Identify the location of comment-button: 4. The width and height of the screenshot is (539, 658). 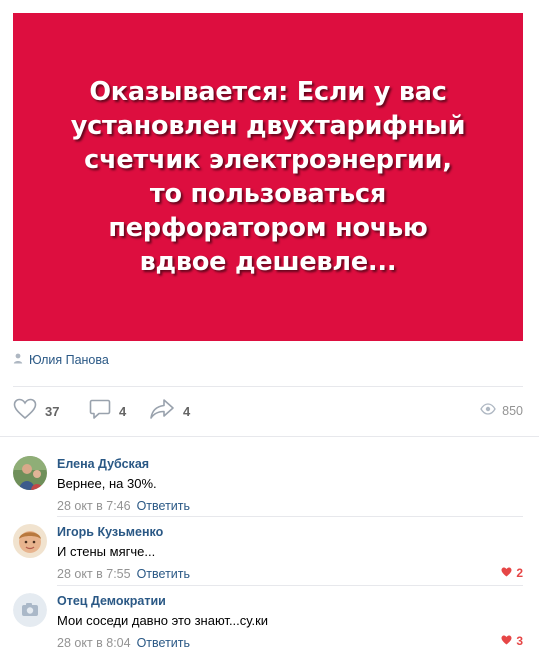
(108, 411).